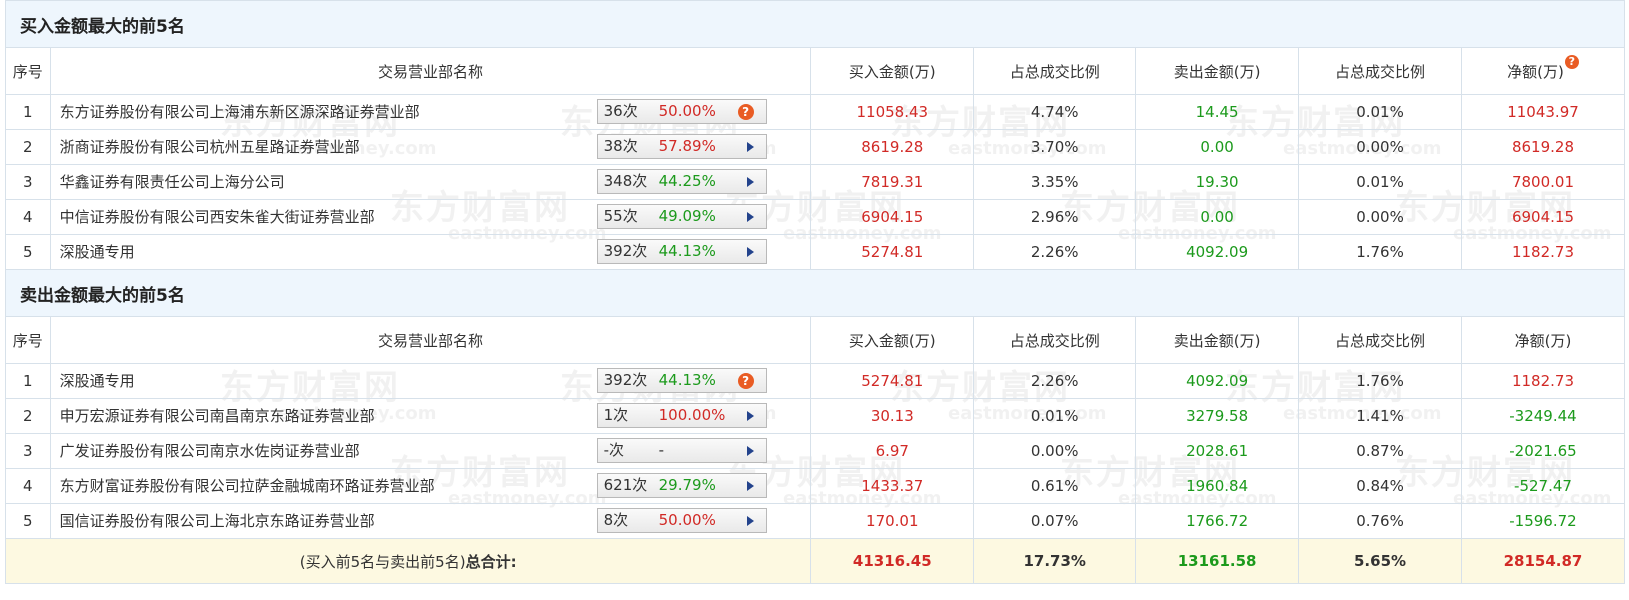  What do you see at coordinates (28, 182) in the screenshot?
I see `row-seq: 3` at bounding box center [28, 182].